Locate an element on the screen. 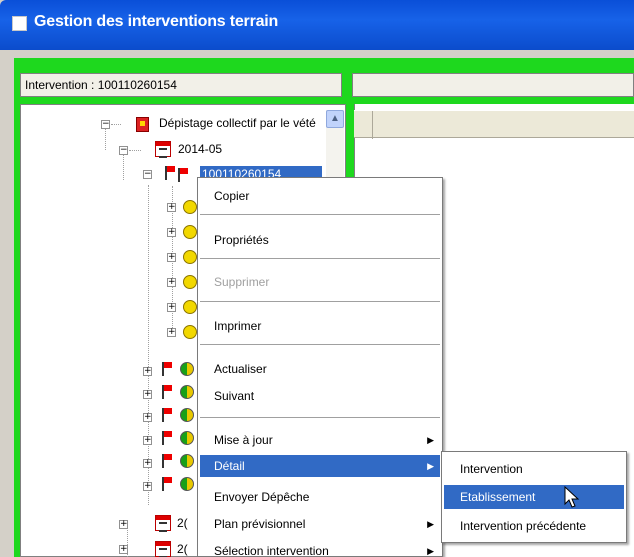 This screenshot has width=634, height=557. tree-node-period: 2014-05 is located at coordinates (200, 149).